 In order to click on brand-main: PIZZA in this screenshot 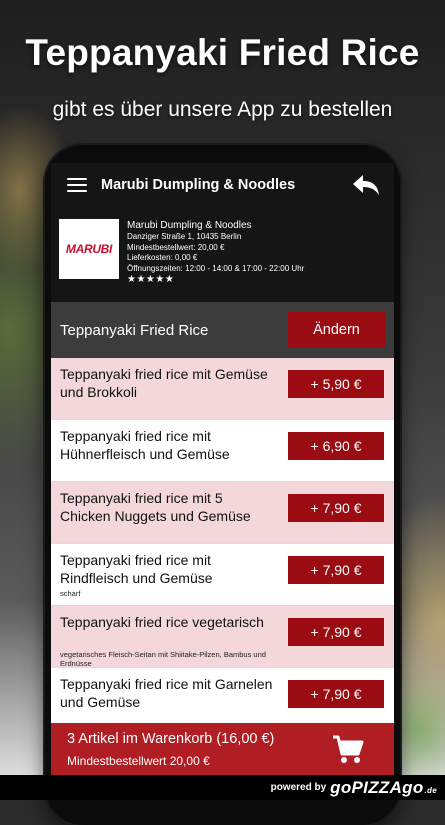, I will do `click(377, 787)`.